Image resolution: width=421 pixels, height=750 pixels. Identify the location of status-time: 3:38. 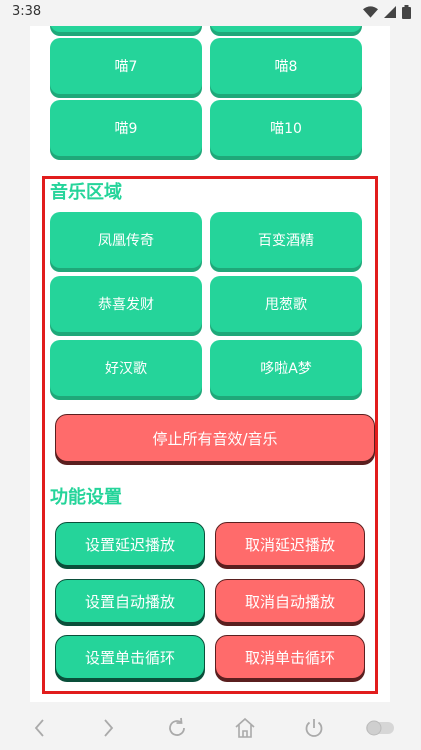
(27, 11).